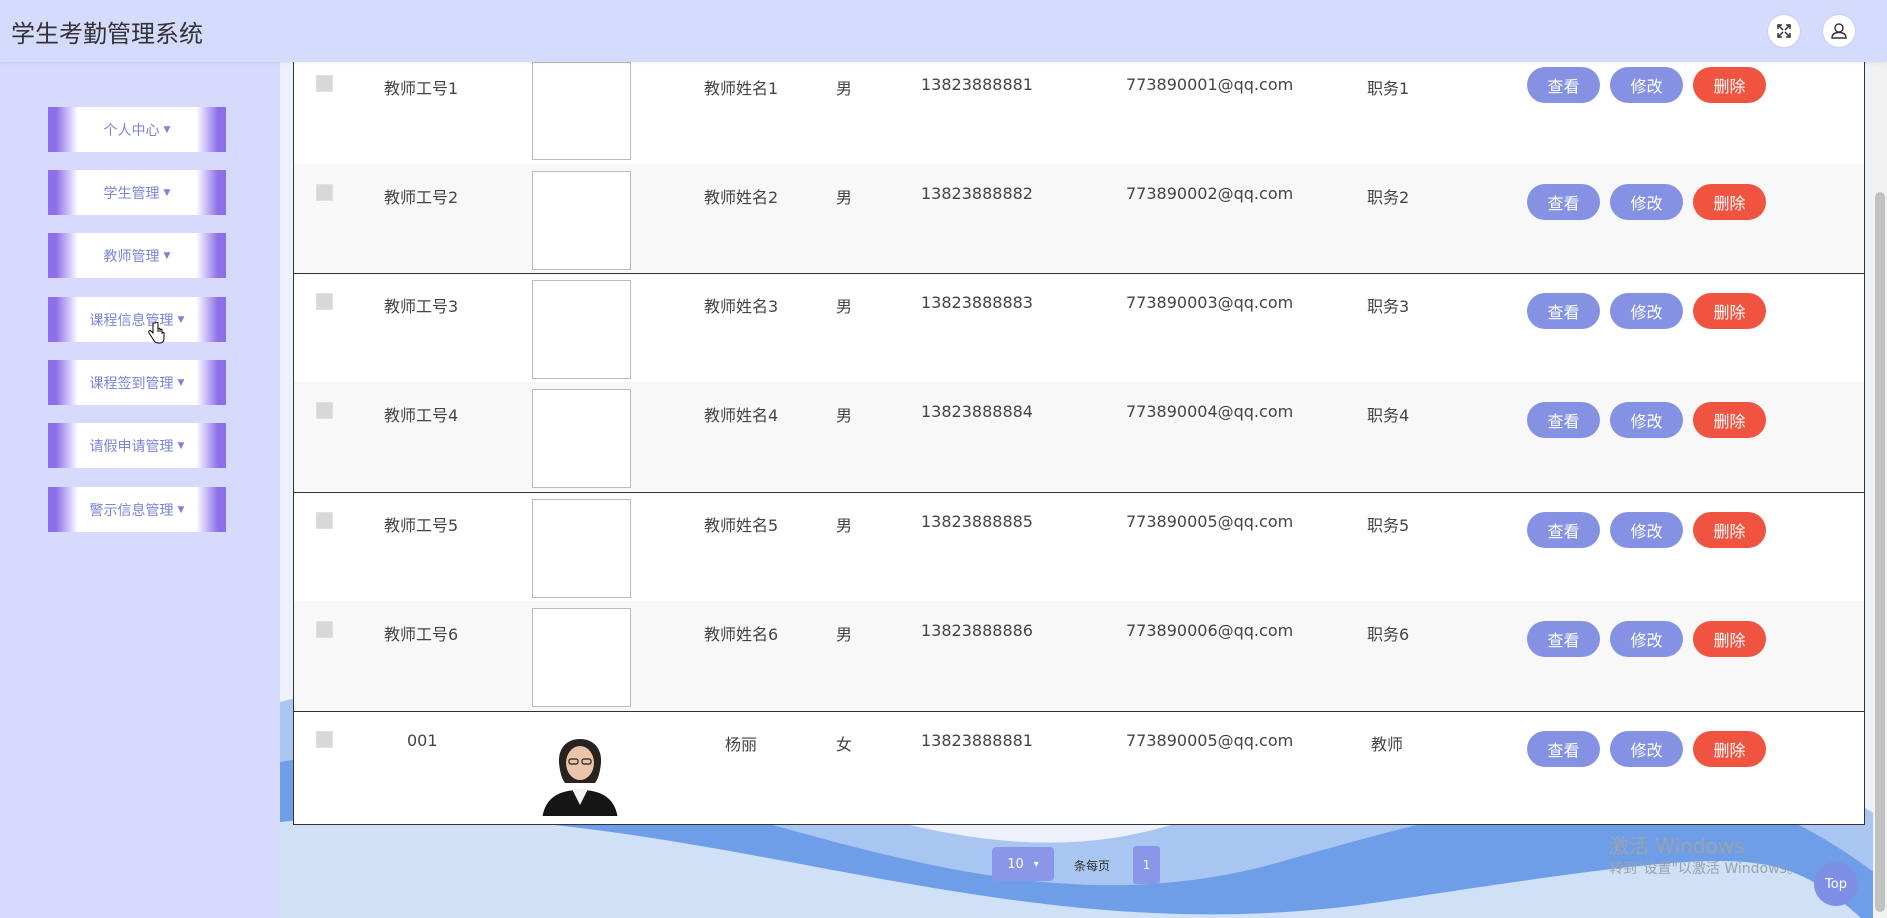 The image size is (1887, 918). I want to click on teacher-email: 773890004@qq.com, so click(1210, 411).